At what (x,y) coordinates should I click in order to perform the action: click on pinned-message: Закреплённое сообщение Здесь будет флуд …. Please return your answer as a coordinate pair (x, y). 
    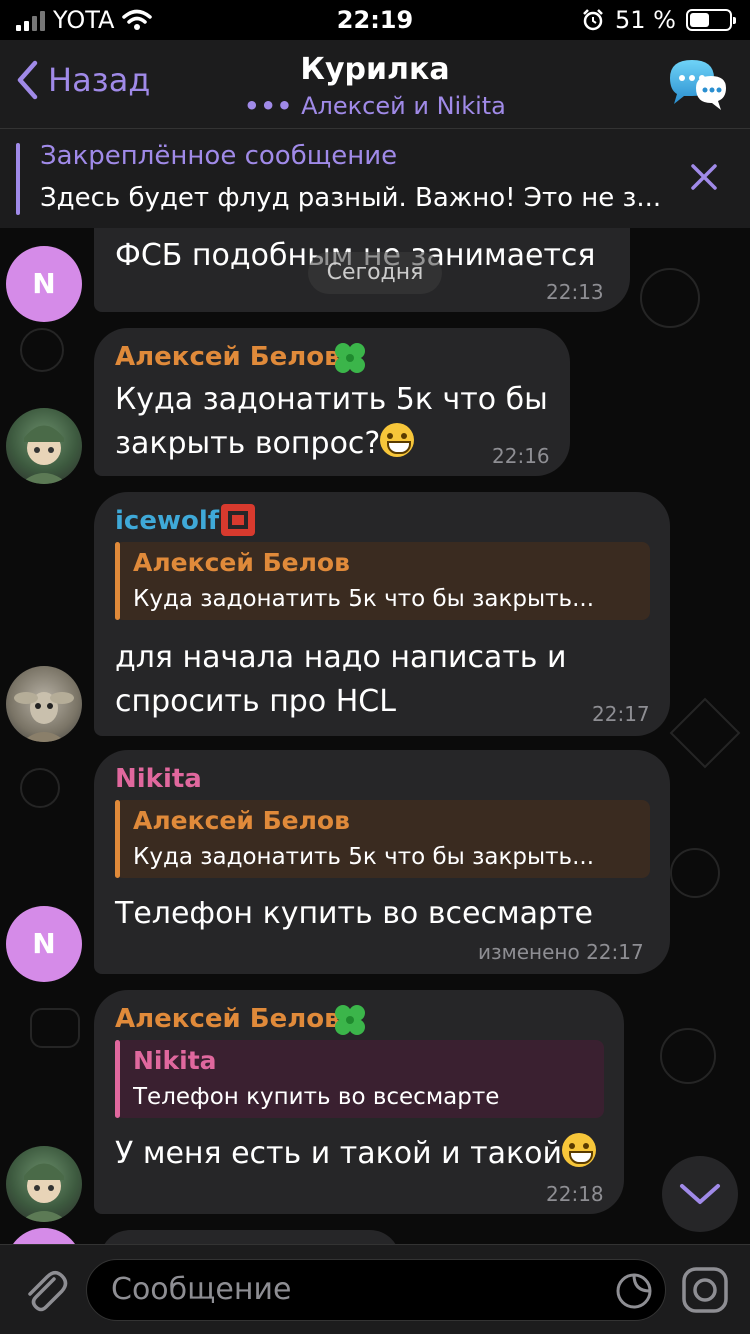
    Looking at the image, I should click on (375, 178).